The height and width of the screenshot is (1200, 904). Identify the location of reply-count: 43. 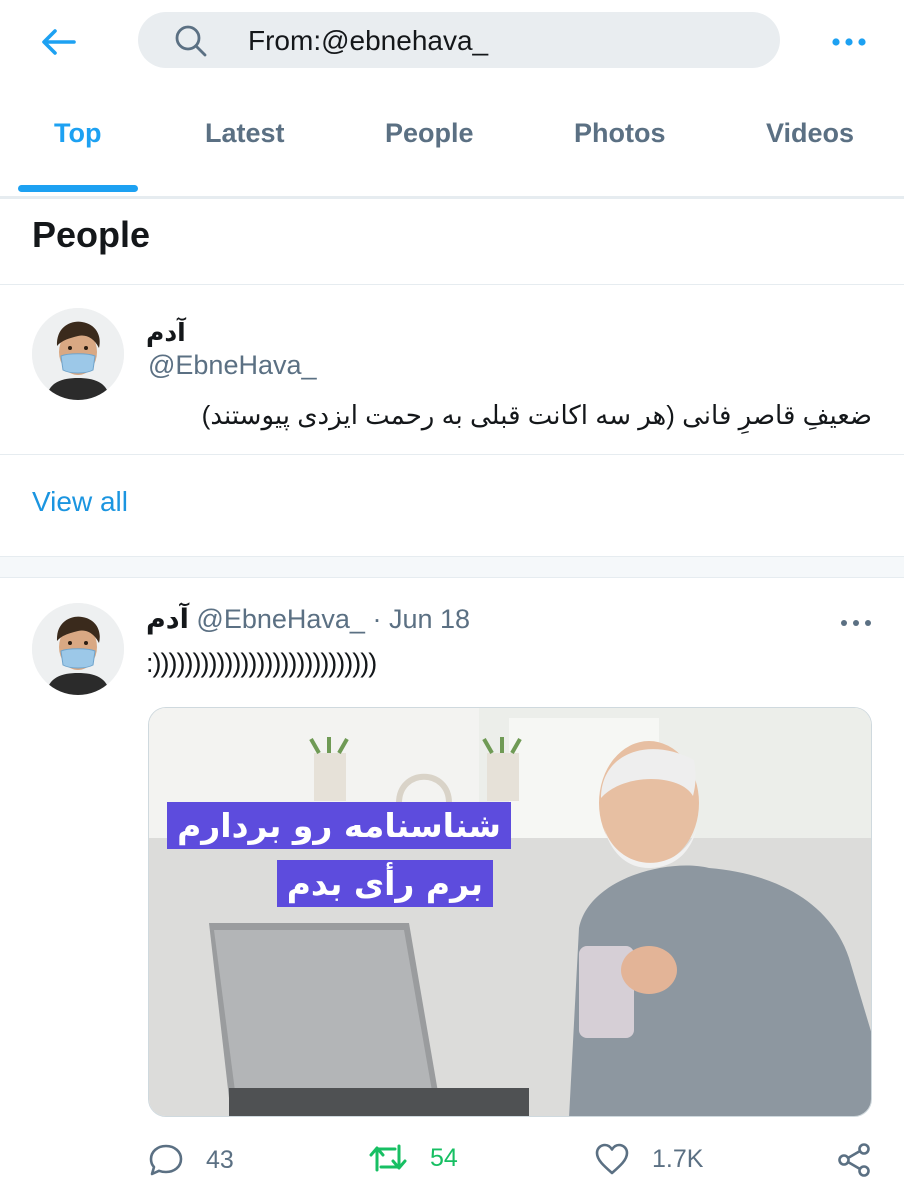
(220, 1159).